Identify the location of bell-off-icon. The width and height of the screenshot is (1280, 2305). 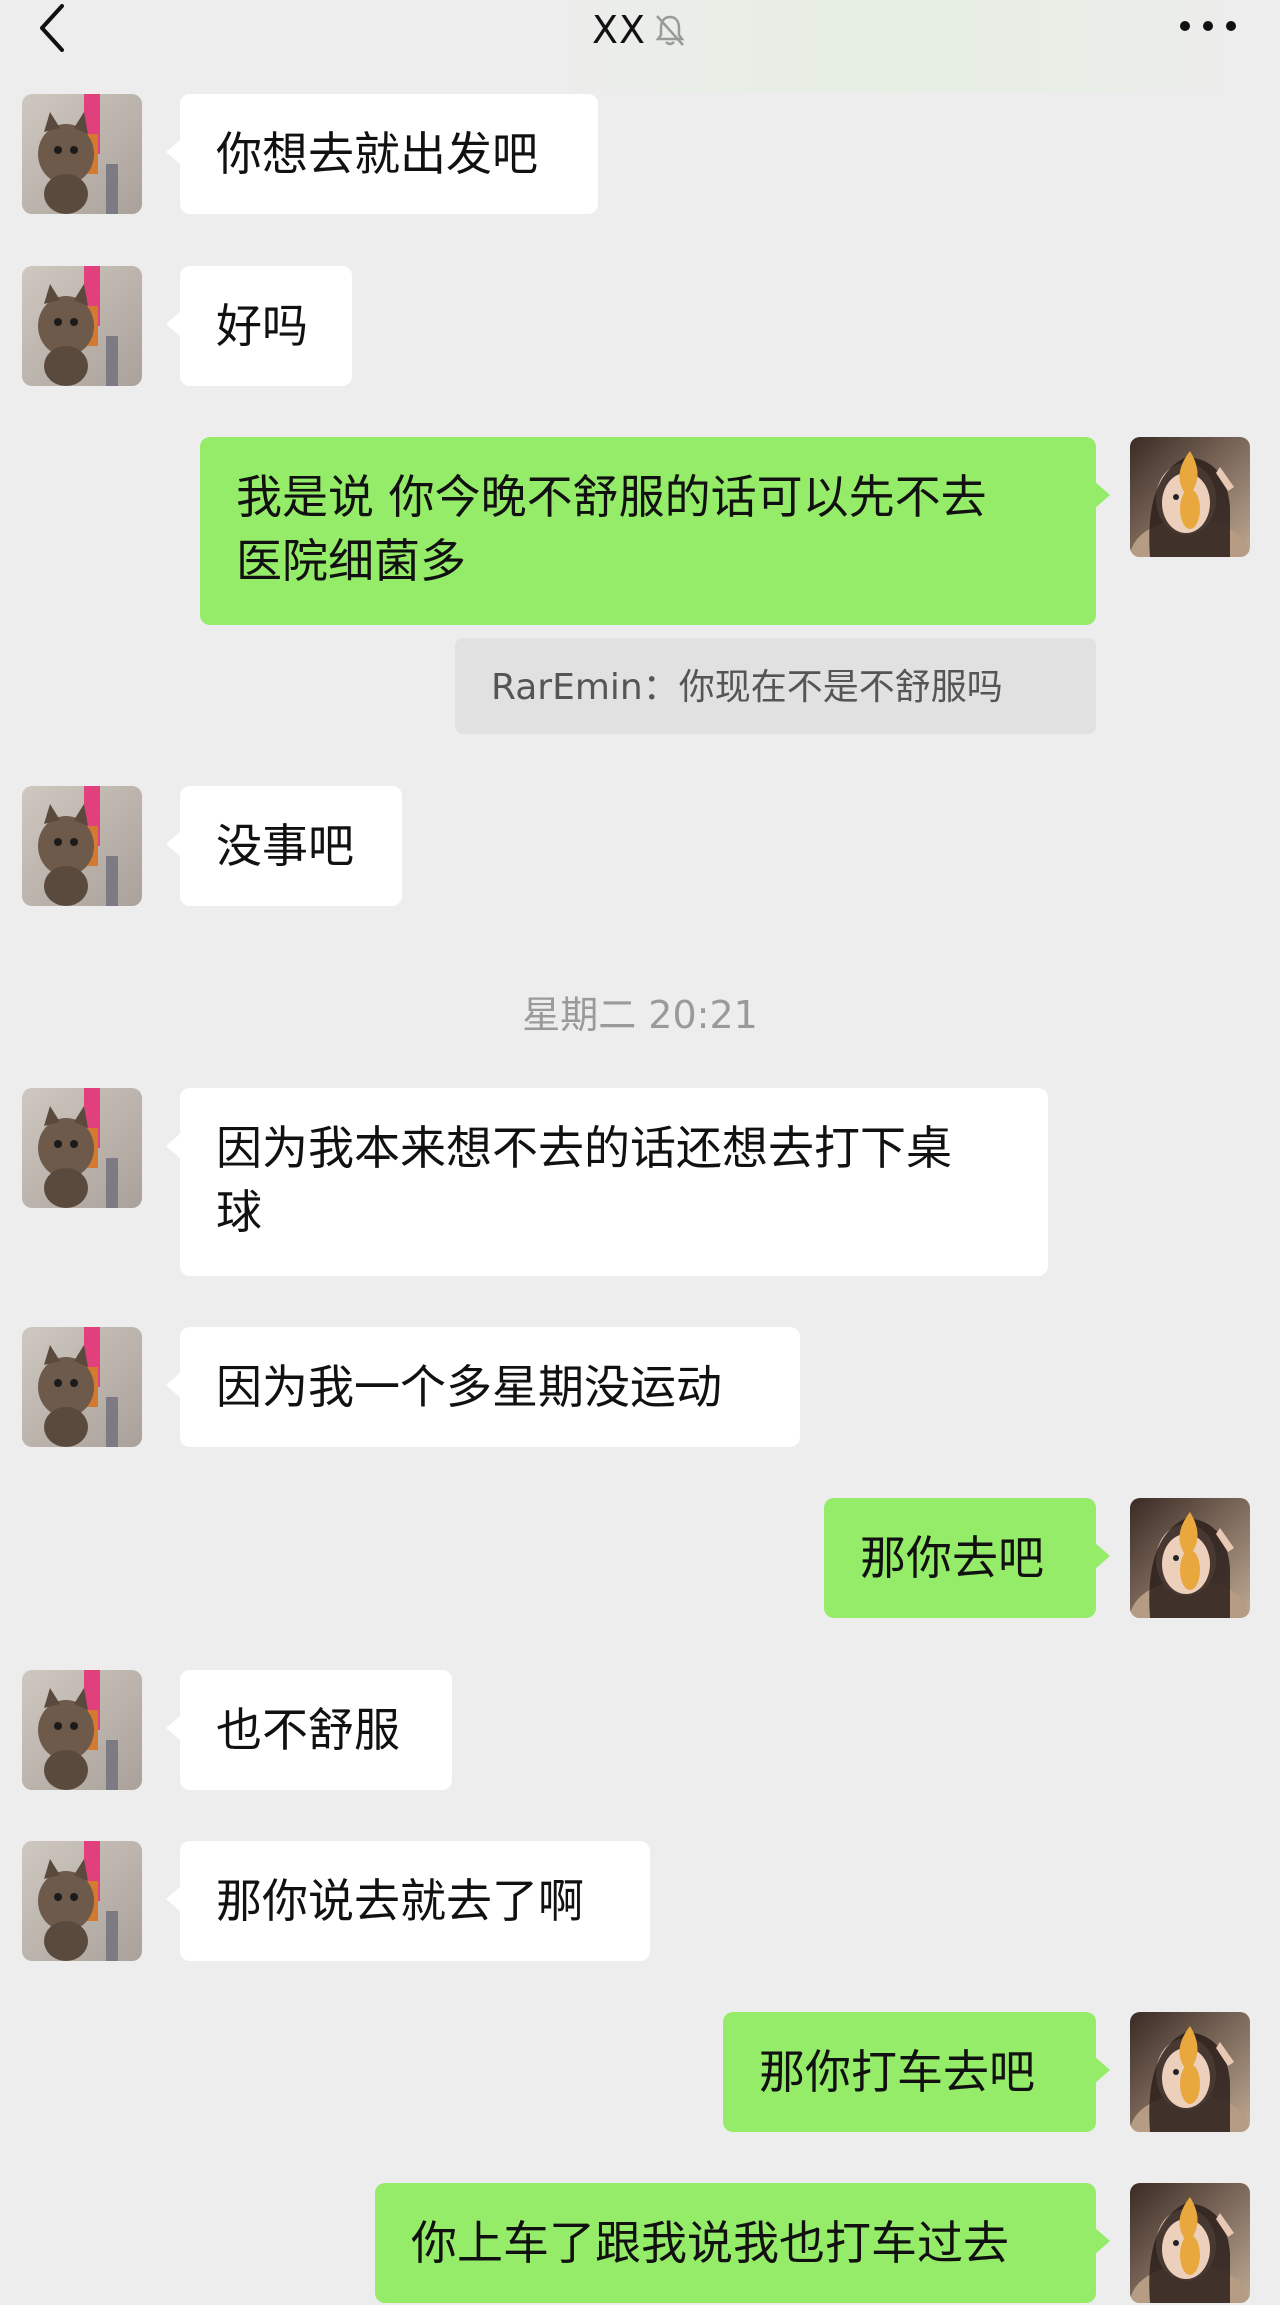
(670, 30).